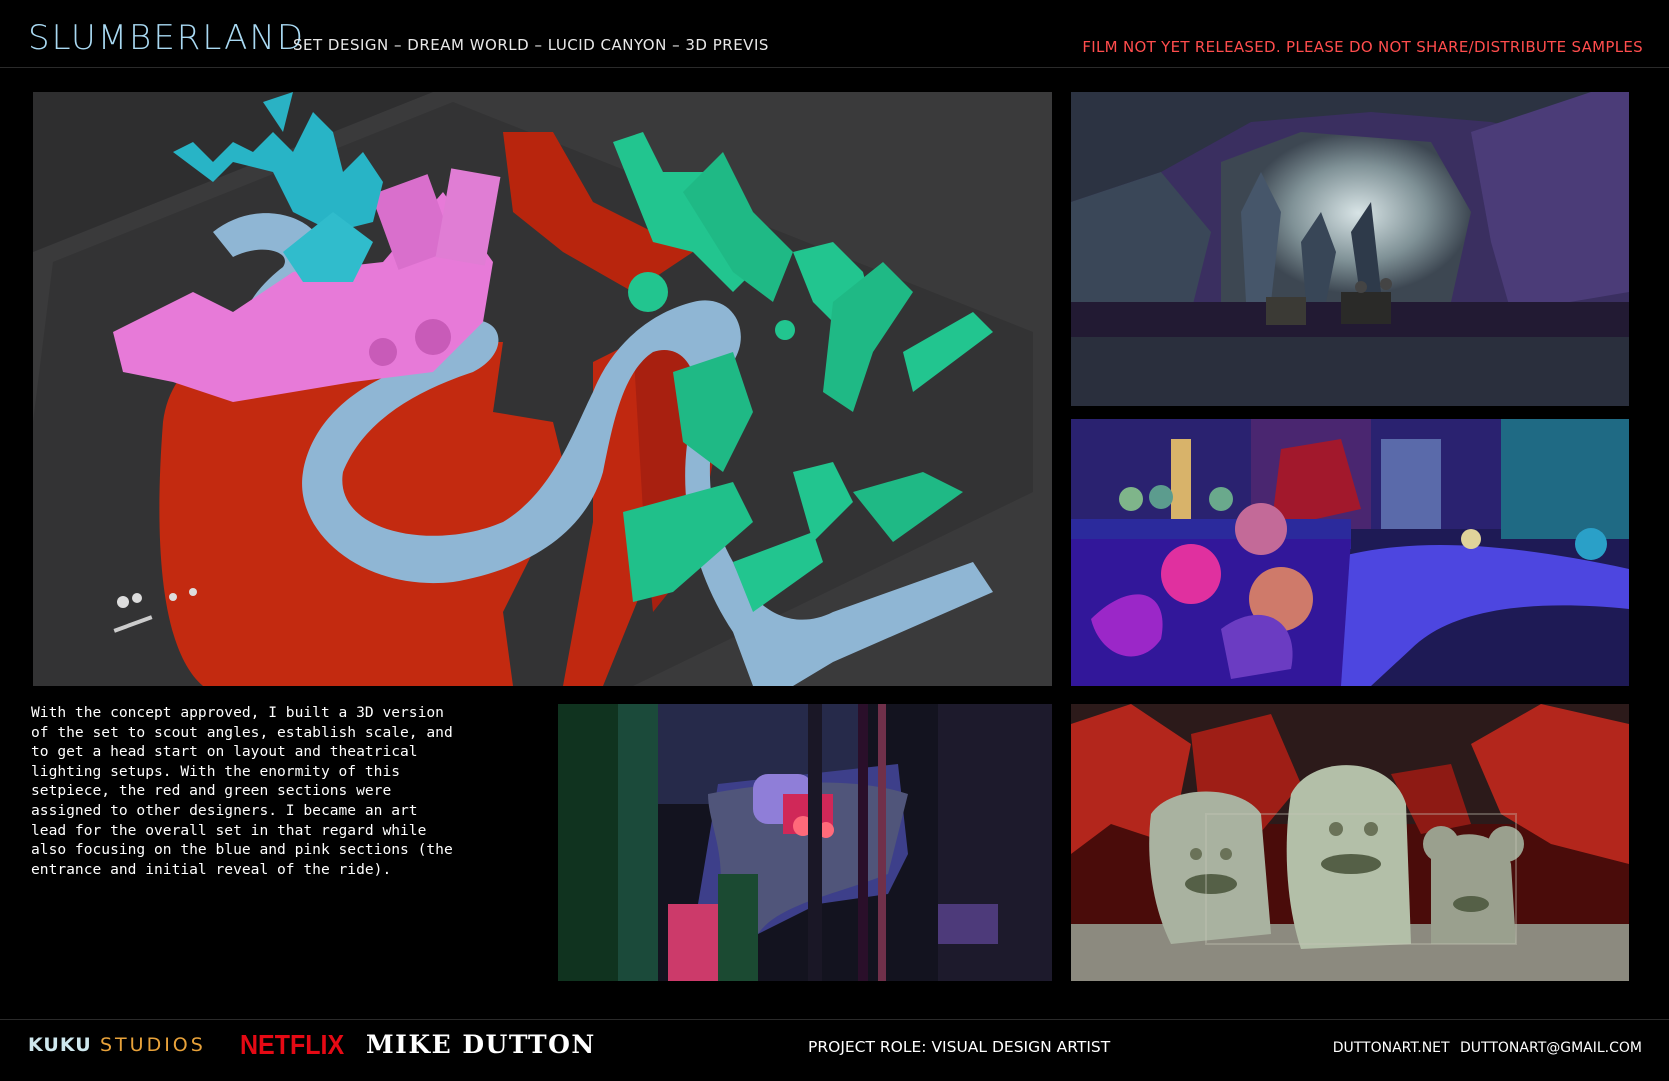 This screenshot has width=1669, height=1081. What do you see at coordinates (959, 1047) in the screenshot?
I see `project-role: PROJECT ROLE: VISUAL DESIGN ARTIST` at bounding box center [959, 1047].